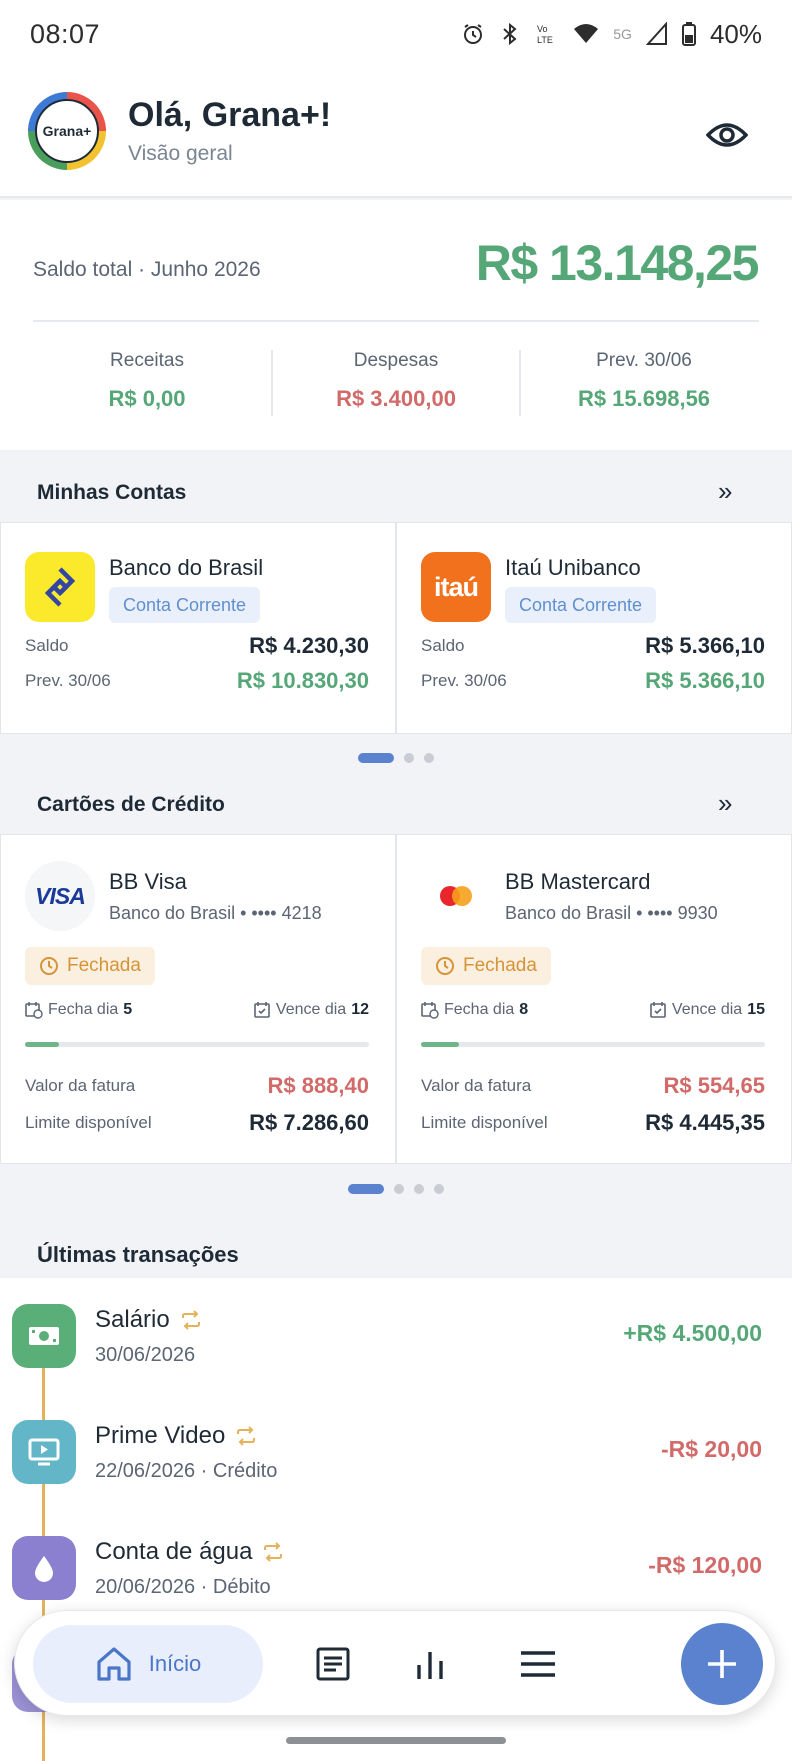 The height and width of the screenshot is (1761, 792). Describe the element at coordinates (145, 1355) in the screenshot. I see `transaction-date: 30/06/2026` at that location.